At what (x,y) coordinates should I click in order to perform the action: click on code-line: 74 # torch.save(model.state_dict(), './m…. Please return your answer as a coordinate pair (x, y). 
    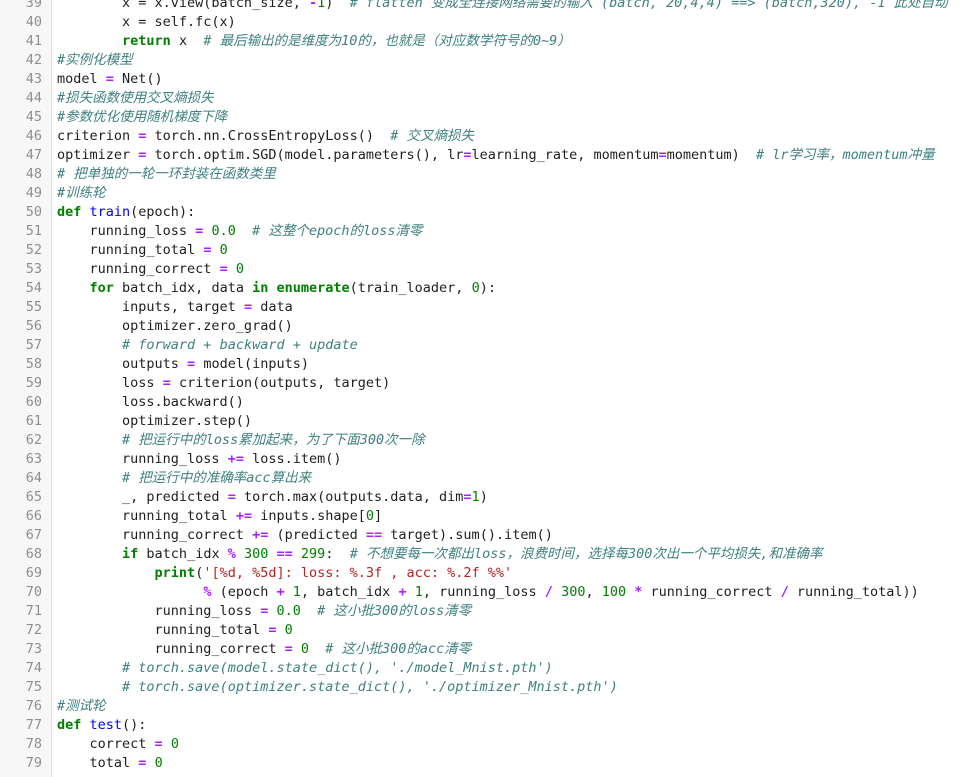
    Looking at the image, I should click on (487, 668).